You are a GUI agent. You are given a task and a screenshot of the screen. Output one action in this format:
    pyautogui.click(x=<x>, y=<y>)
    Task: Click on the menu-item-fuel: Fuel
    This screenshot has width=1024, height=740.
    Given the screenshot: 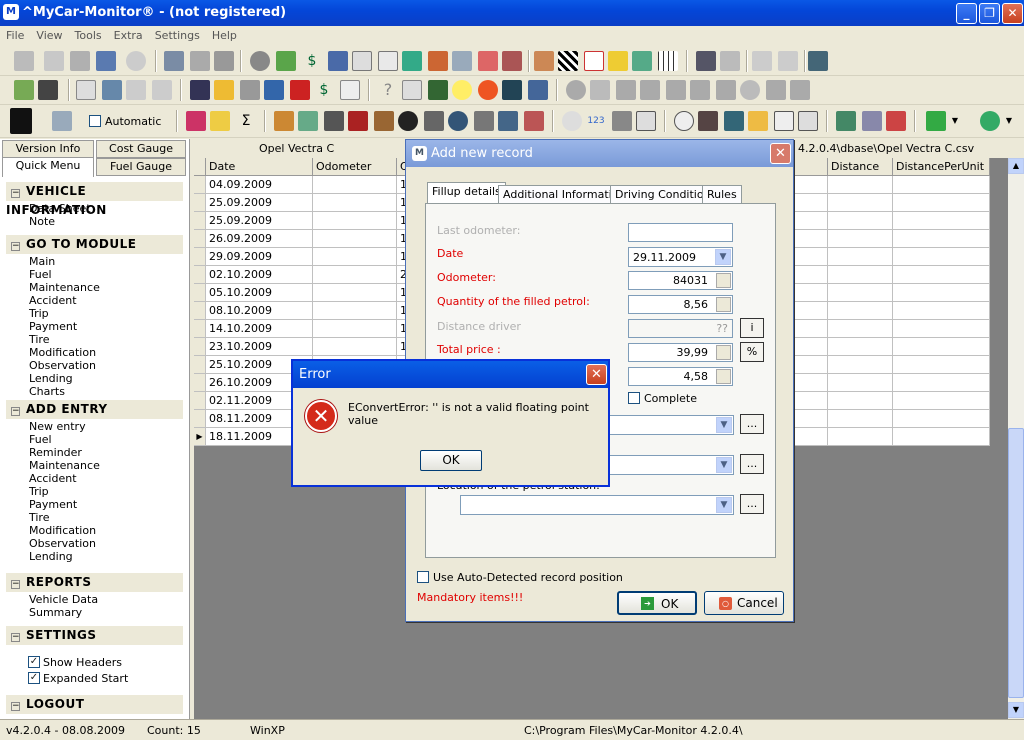 What is the action you would take?
    pyautogui.click(x=40, y=274)
    